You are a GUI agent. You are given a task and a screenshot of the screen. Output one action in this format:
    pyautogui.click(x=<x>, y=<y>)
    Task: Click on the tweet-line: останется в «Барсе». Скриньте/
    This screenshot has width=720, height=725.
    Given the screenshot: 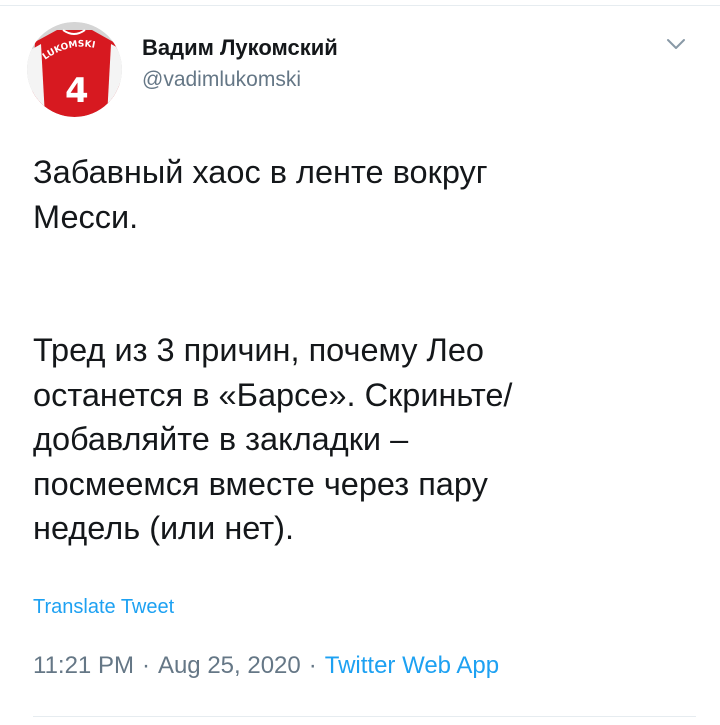 What is the action you would take?
    pyautogui.click(x=273, y=394)
    